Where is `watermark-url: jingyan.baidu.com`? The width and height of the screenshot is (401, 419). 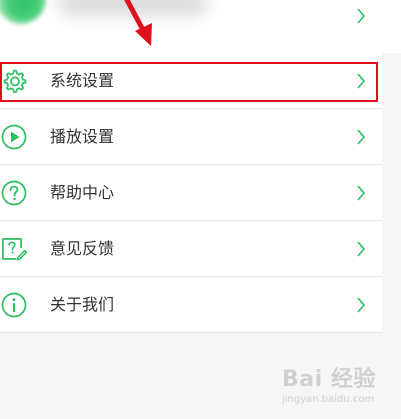
watermark-url: jingyan.baidu.com is located at coordinates (328, 399).